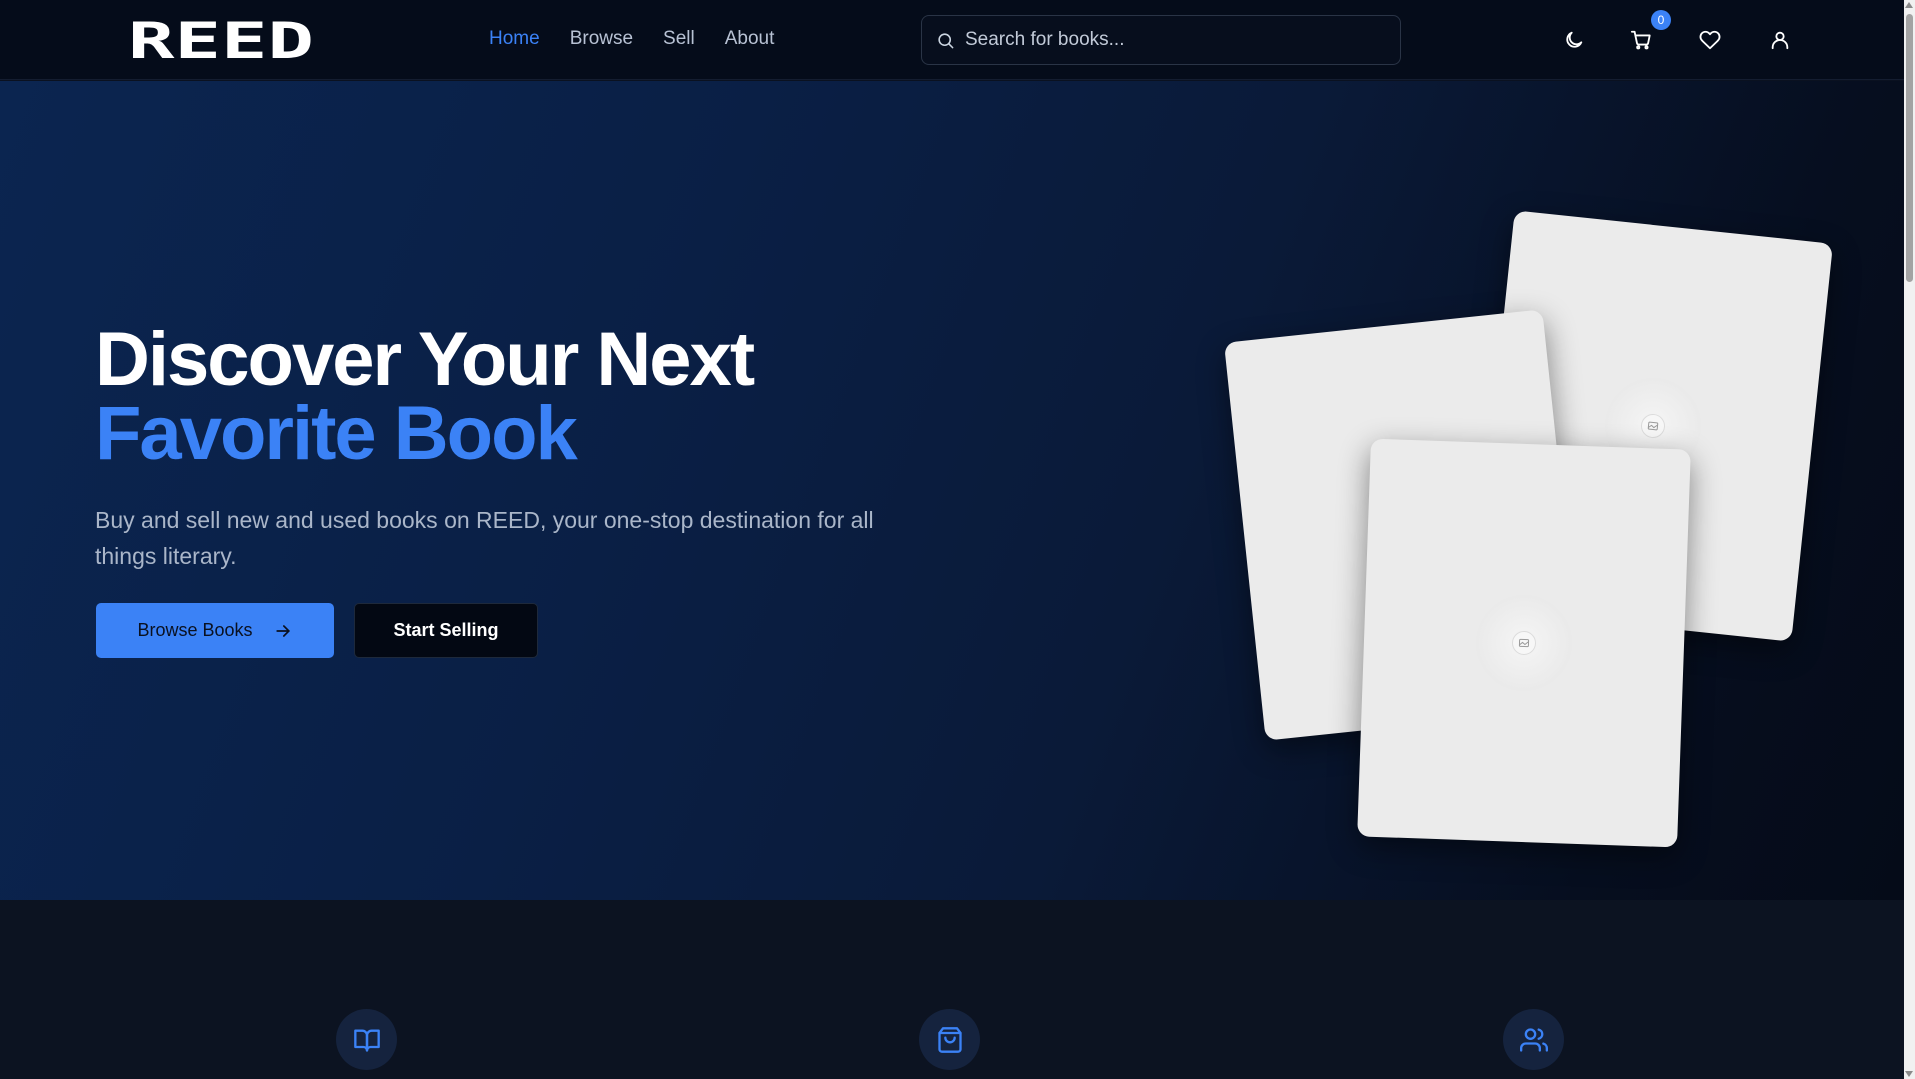 The height and width of the screenshot is (1079, 1915). I want to click on hero-title: Discover Your Next Favorite Book, so click(425, 396).